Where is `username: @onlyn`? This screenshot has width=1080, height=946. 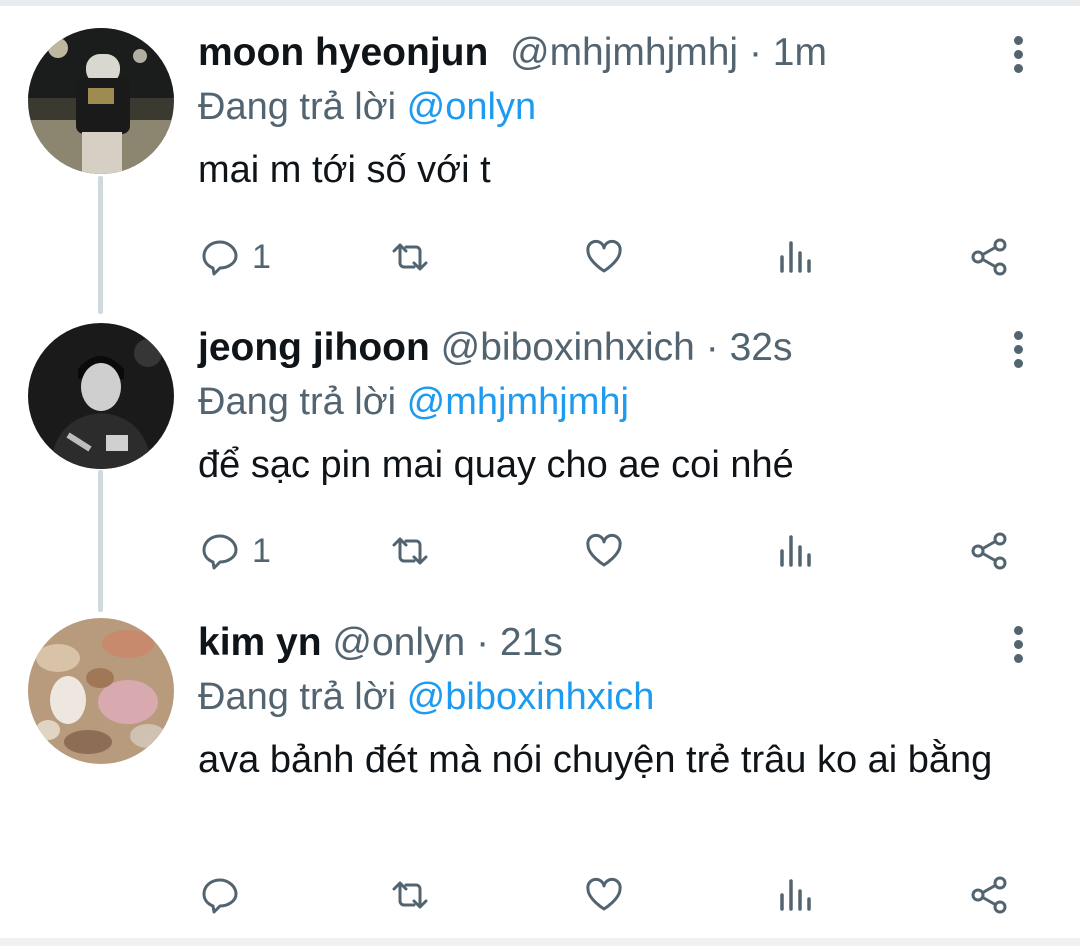 username: @onlyn is located at coordinates (398, 642).